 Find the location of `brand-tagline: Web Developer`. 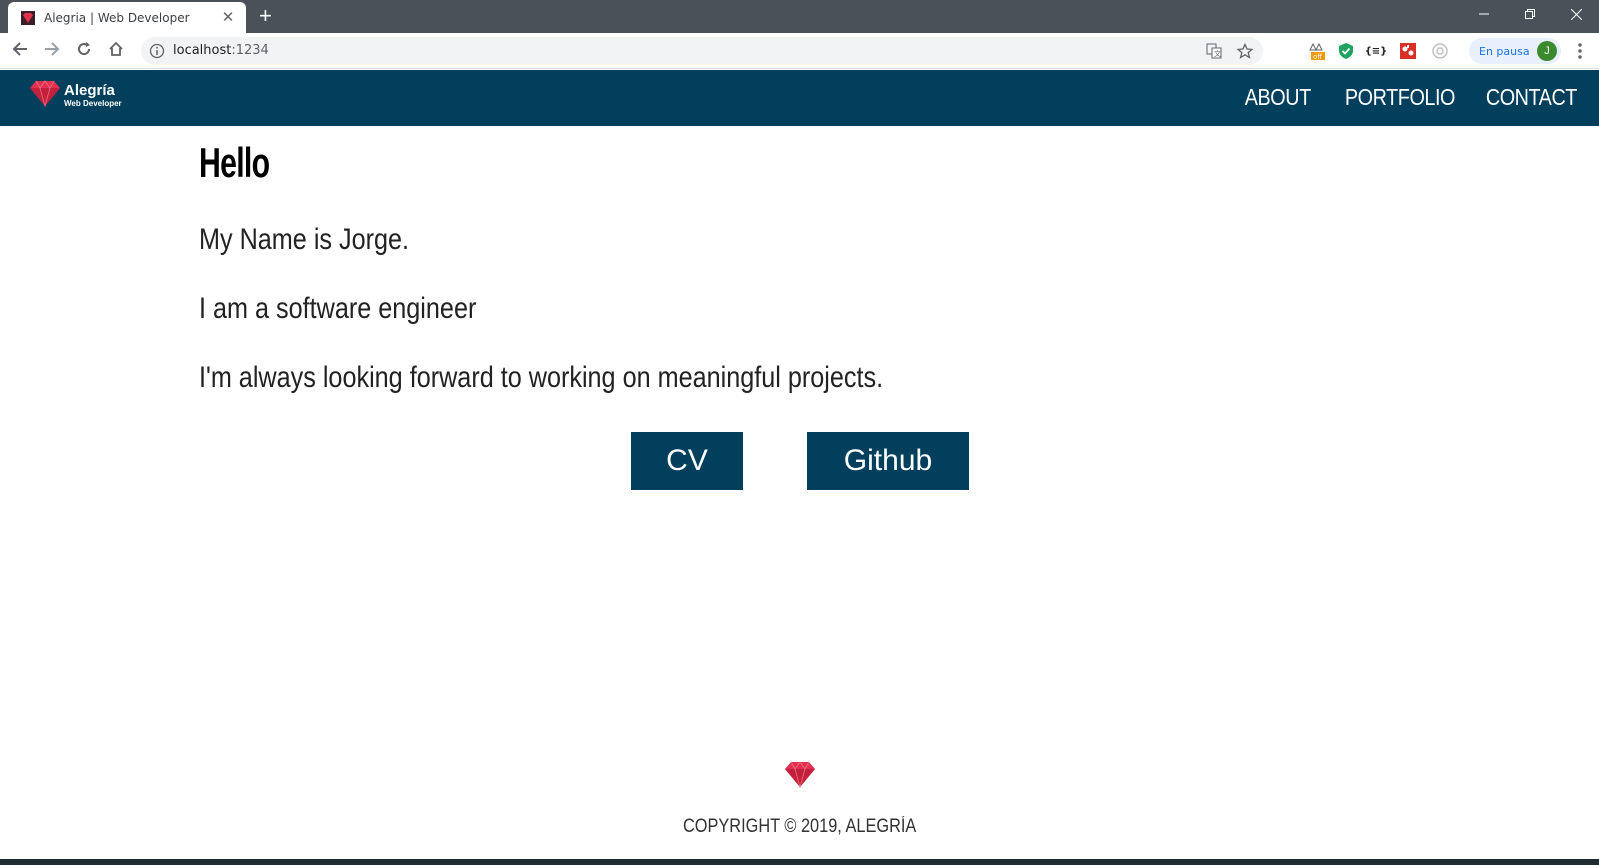

brand-tagline: Web Developer is located at coordinates (93, 103).